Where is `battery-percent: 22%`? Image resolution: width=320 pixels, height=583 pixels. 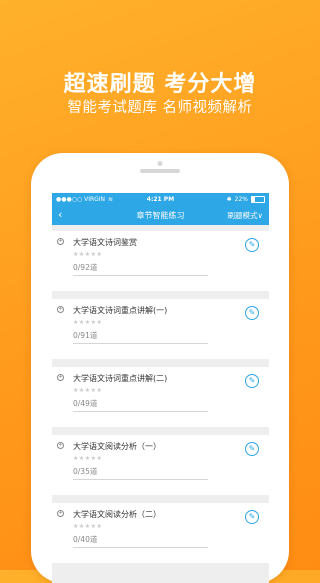
battery-percent: 22% is located at coordinates (241, 199).